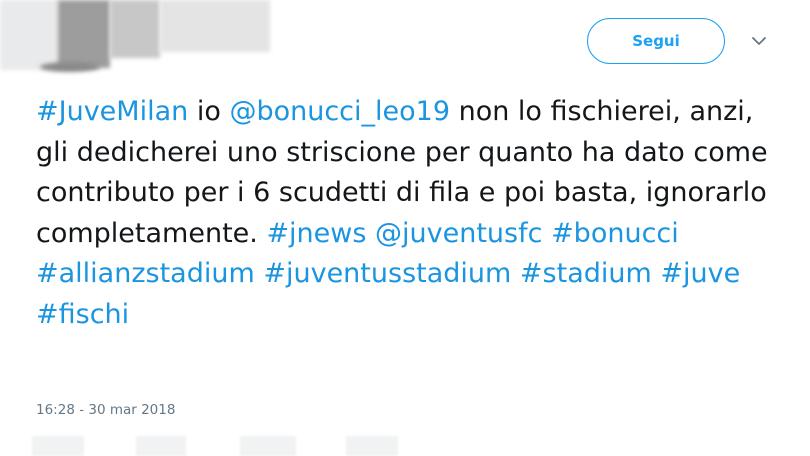  Describe the element at coordinates (105, 410) in the screenshot. I see `tweet-timestamp: 16:28 - 30 mar 2018` at that location.